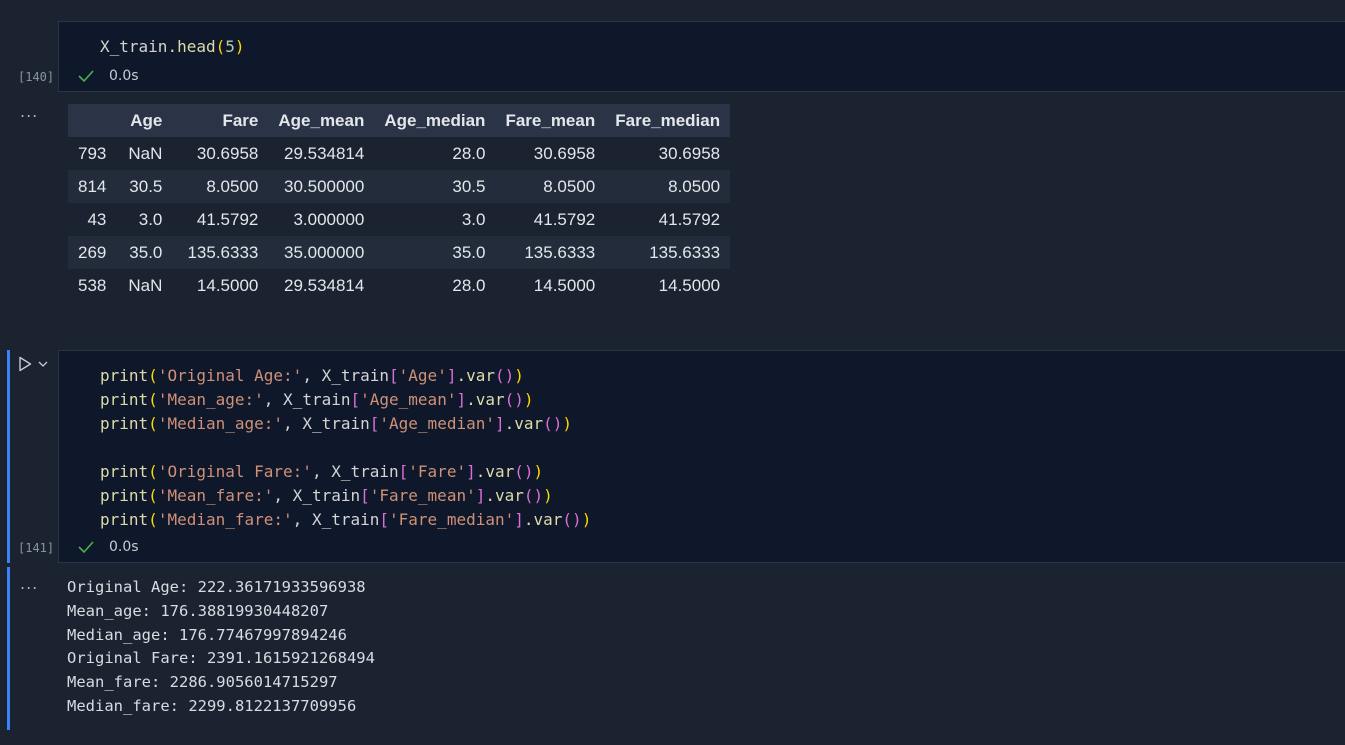 Image resolution: width=1345 pixels, height=745 pixels. What do you see at coordinates (43, 364) in the screenshot?
I see `chevron-down-icon` at bounding box center [43, 364].